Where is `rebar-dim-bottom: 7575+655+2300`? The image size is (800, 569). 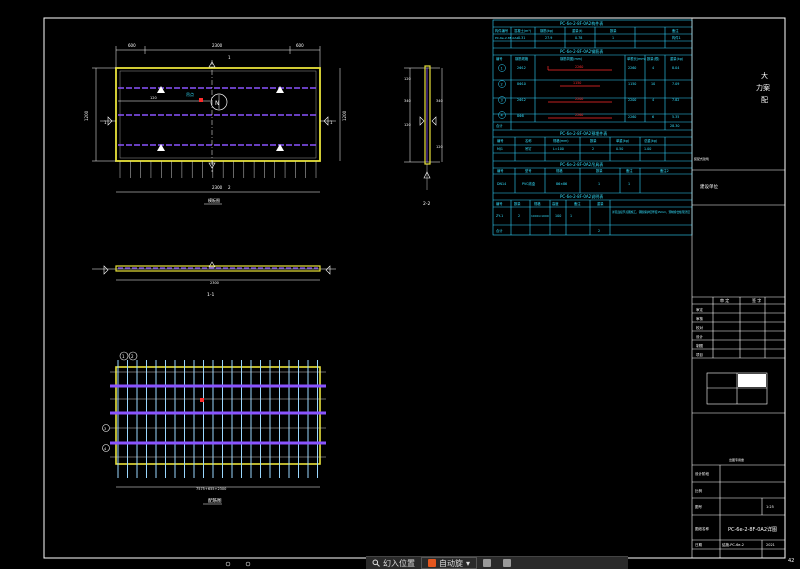
rebar-dim-bottom: 7575+655+2300 is located at coordinates (211, 489).